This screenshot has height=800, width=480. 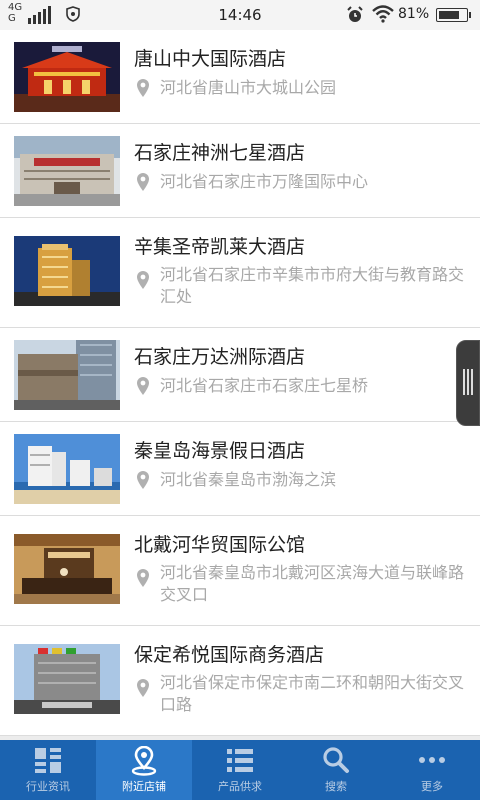 What do you see at coordinates (248, 479) in the screenshot?
I see `hotel-address: 河北省秦皇岛市渤海之滨` at bounding box center [248, 479].